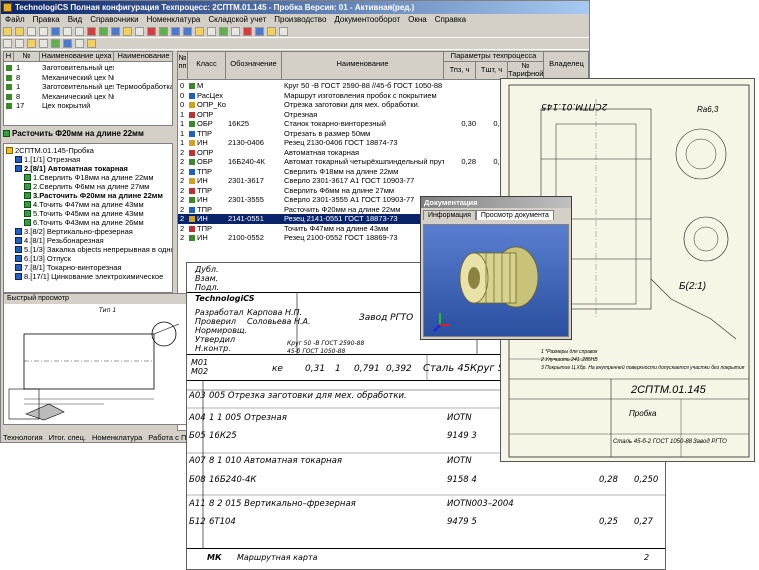 This screenshot has width=759, height=570. What do you see at coordinates (259, 31) in the screenshot?
I see `export-icon` at bounding box center [259, 31].